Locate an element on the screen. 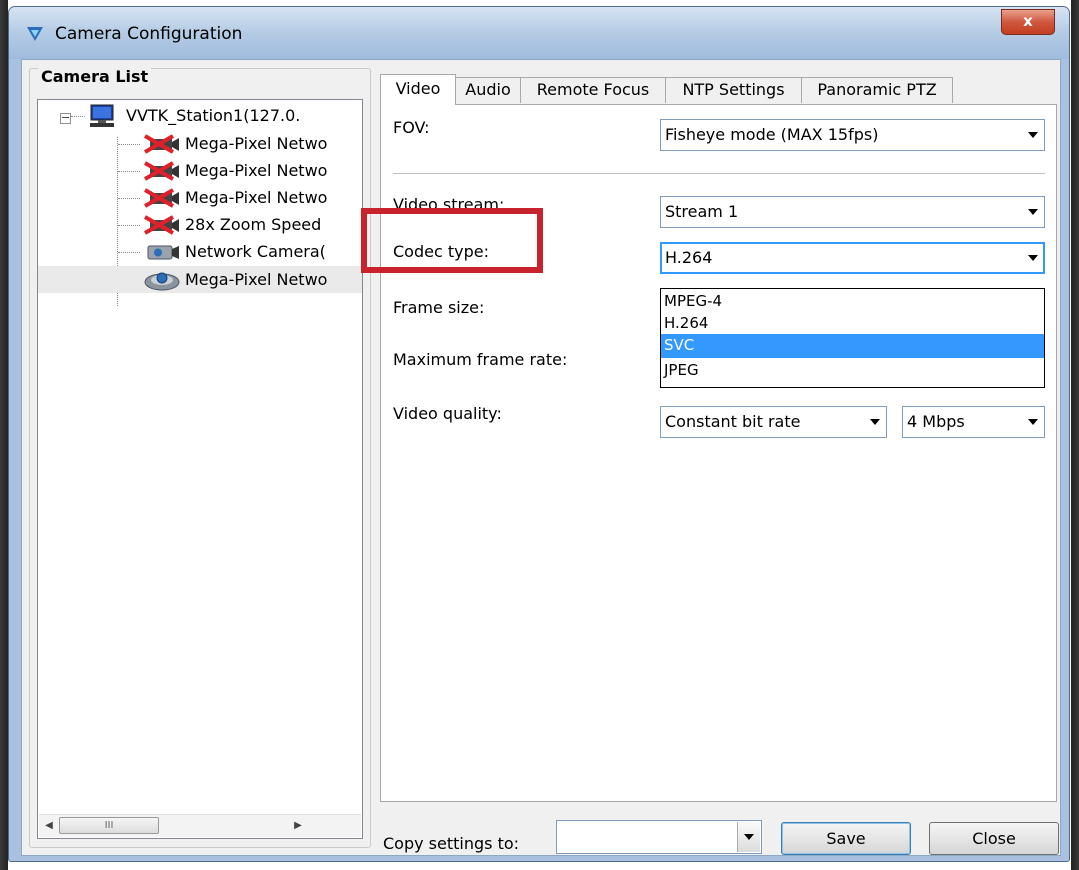 This screenshot has height=870, width=1079. scroll-thumb: III is located at coordinates (109, 825).